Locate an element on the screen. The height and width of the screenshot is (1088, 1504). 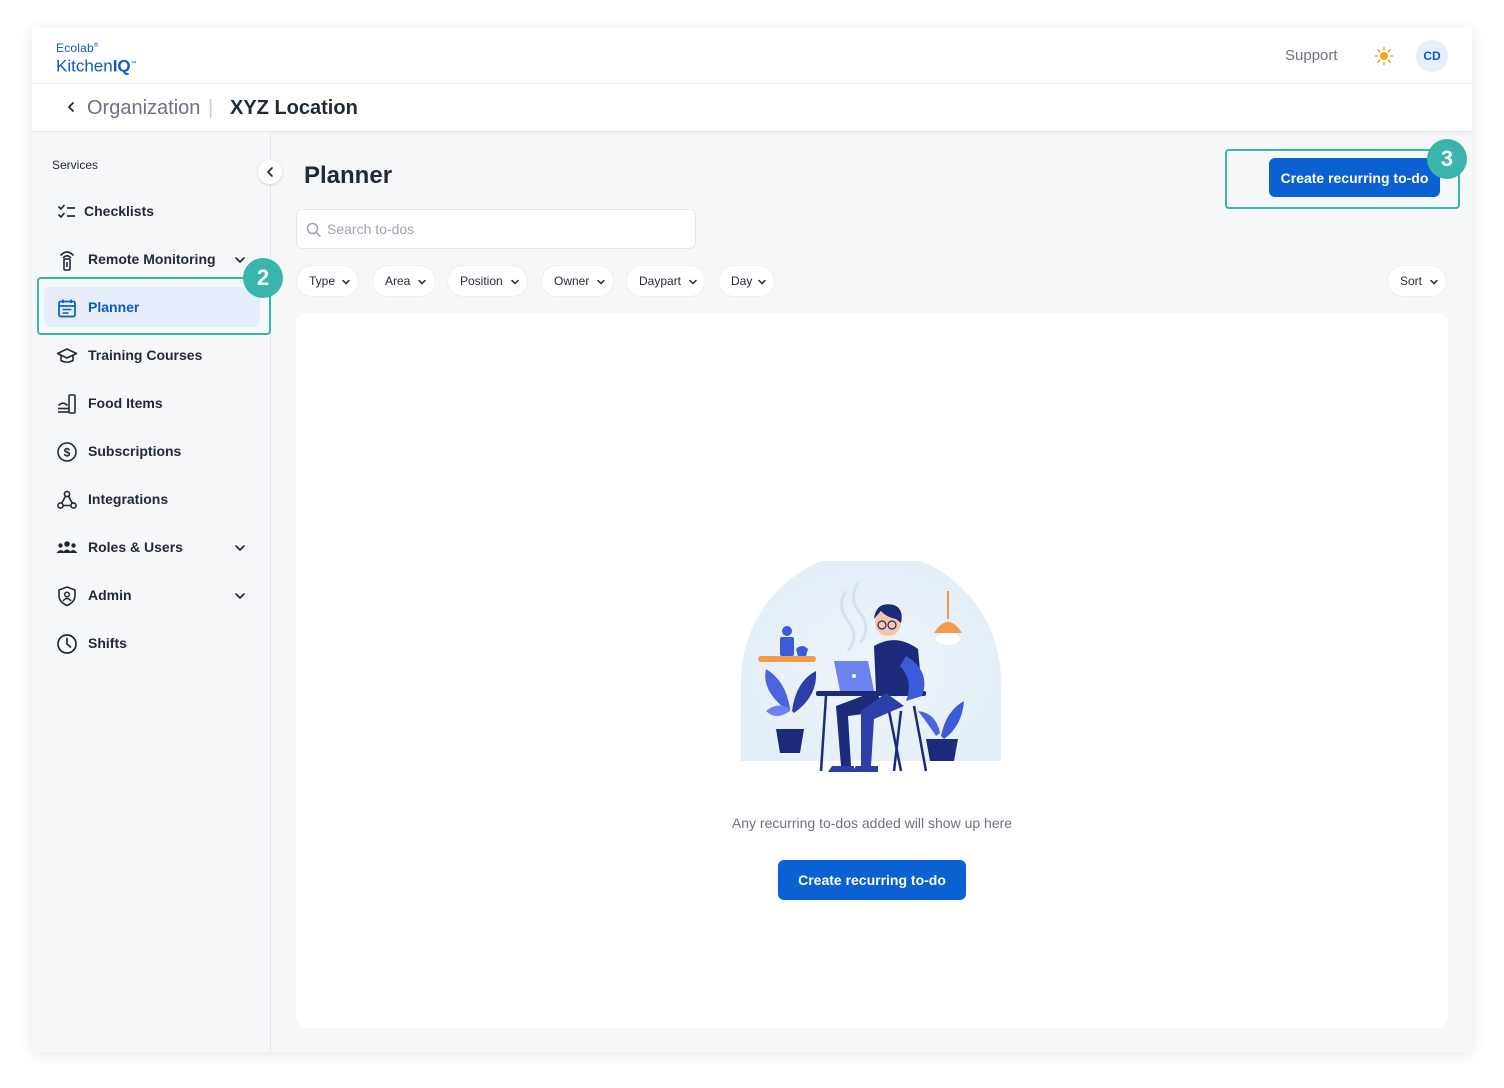
sidebar-item-roles-users: Roles & Users is located at coordinates (152, 547).